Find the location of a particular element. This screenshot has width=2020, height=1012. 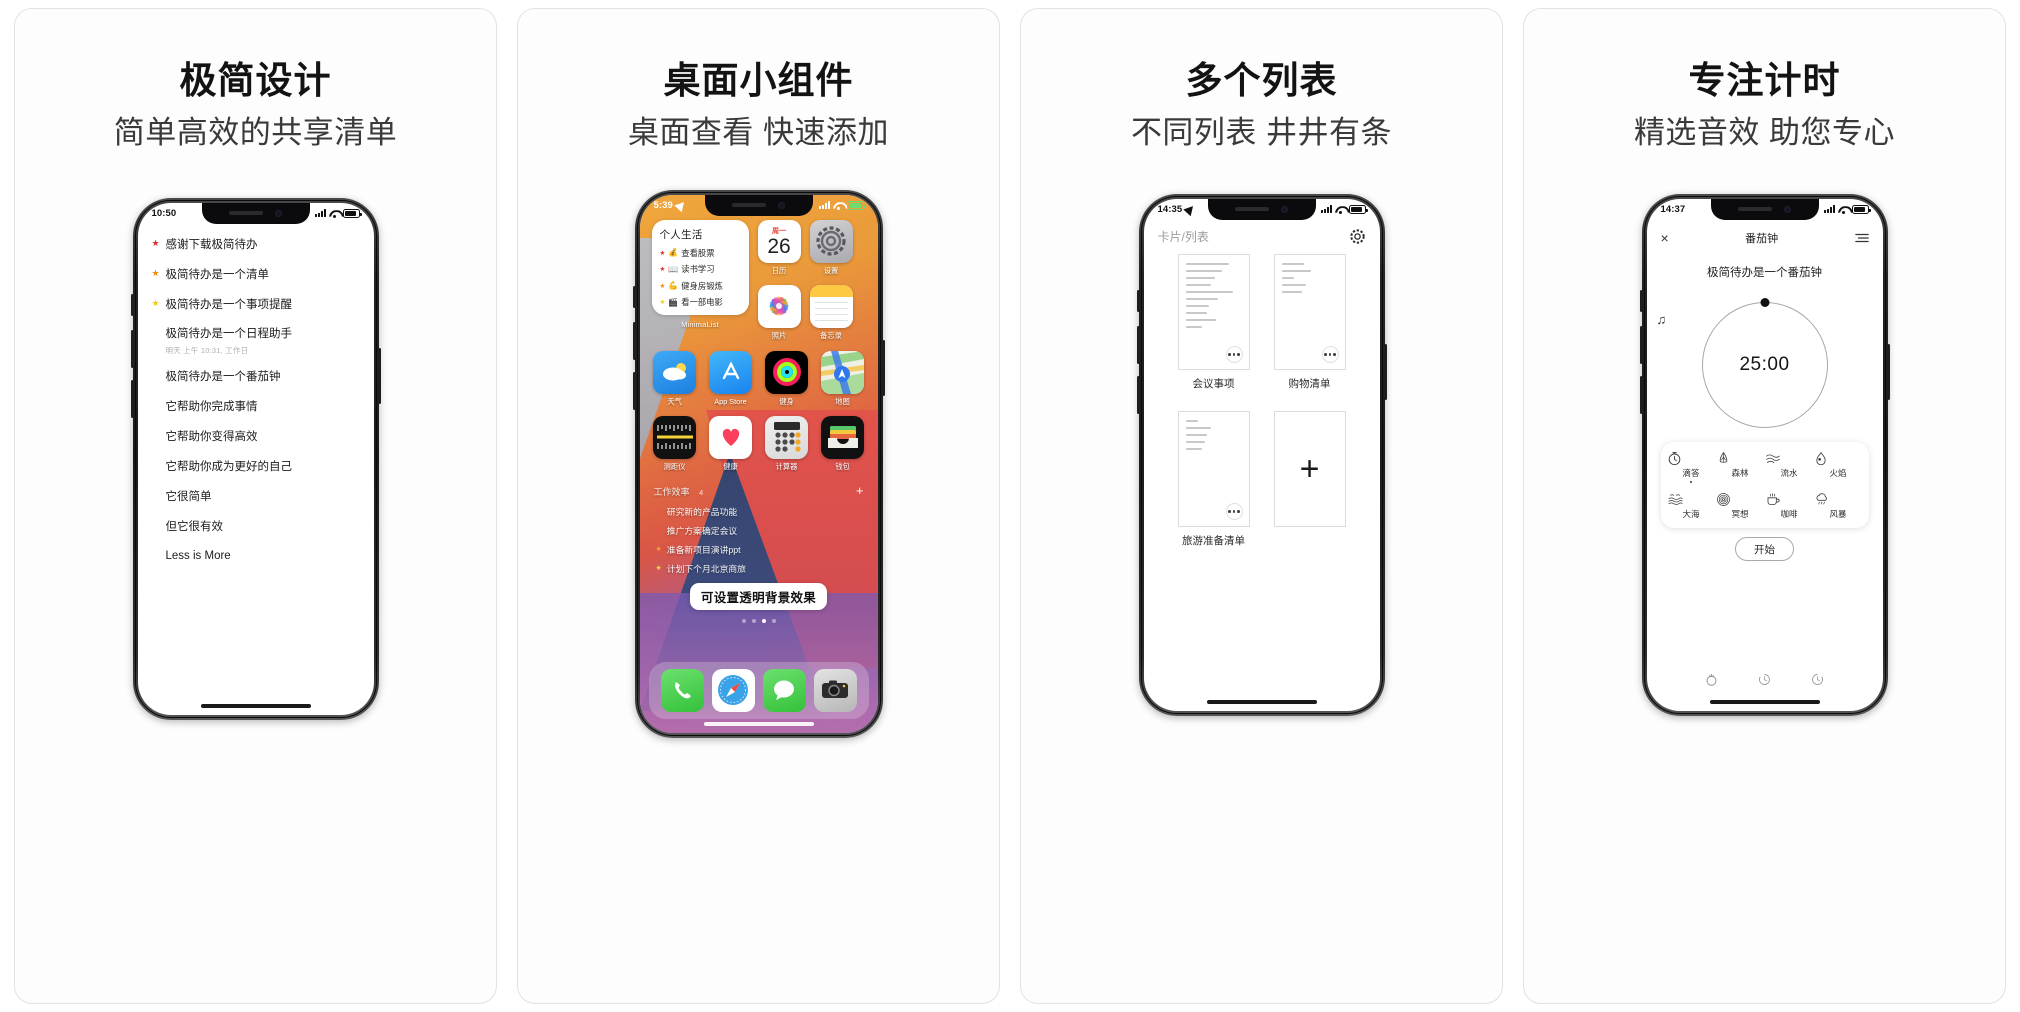

todo-text: 极简待办是一个番茄钟 is located at coordinates (223, 377).